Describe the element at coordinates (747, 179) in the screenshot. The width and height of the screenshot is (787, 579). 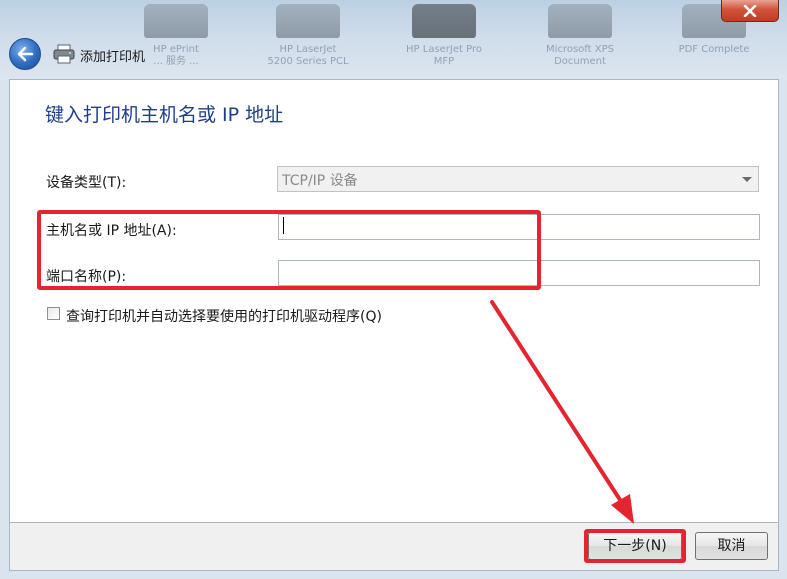
I see `chevron-down-icon` at that location.